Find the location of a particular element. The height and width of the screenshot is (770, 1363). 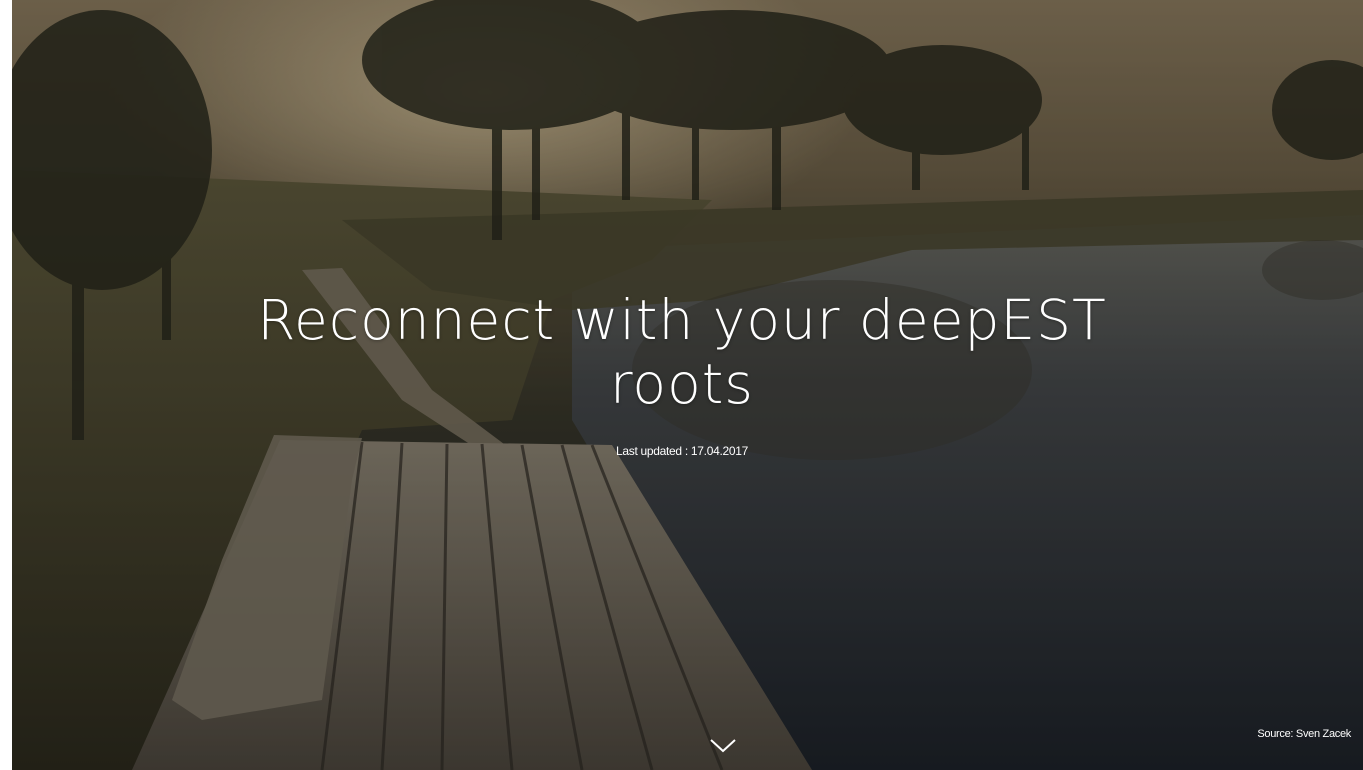

image-source-credit: Source: Sven Zacek is located at coordinates (1304, 734).